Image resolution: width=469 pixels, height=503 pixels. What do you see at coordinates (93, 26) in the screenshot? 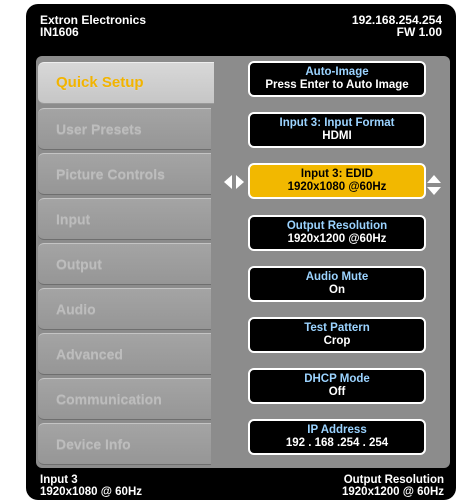
I see `device-identity: Extron Electronics IN1606` at bounding box center [93, 26].